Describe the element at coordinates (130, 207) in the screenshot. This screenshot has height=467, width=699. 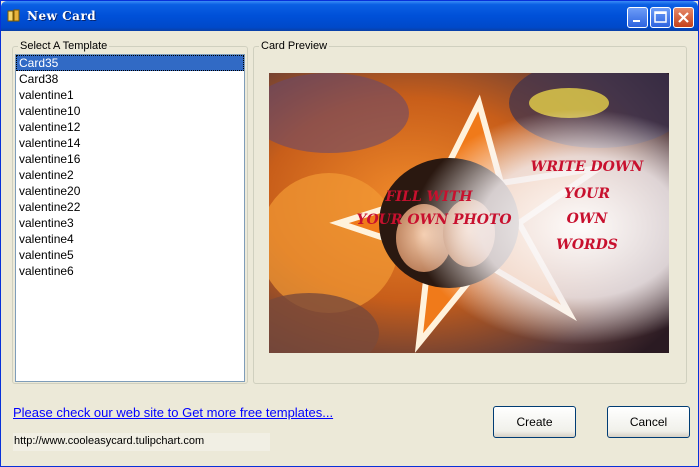
I see `template-list-item: valentine22` at that location.